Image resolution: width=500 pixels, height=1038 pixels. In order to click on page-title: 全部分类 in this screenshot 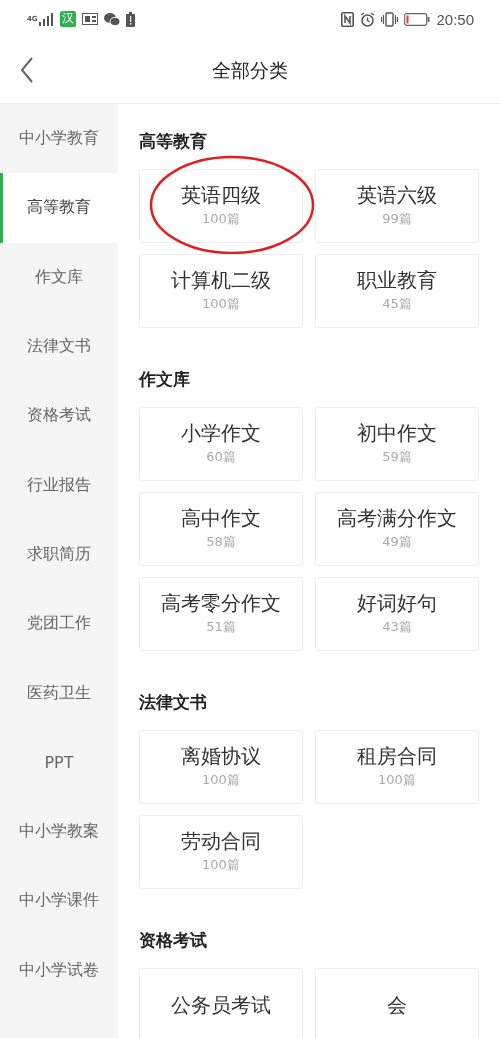, I will do `click(250, 70)`.